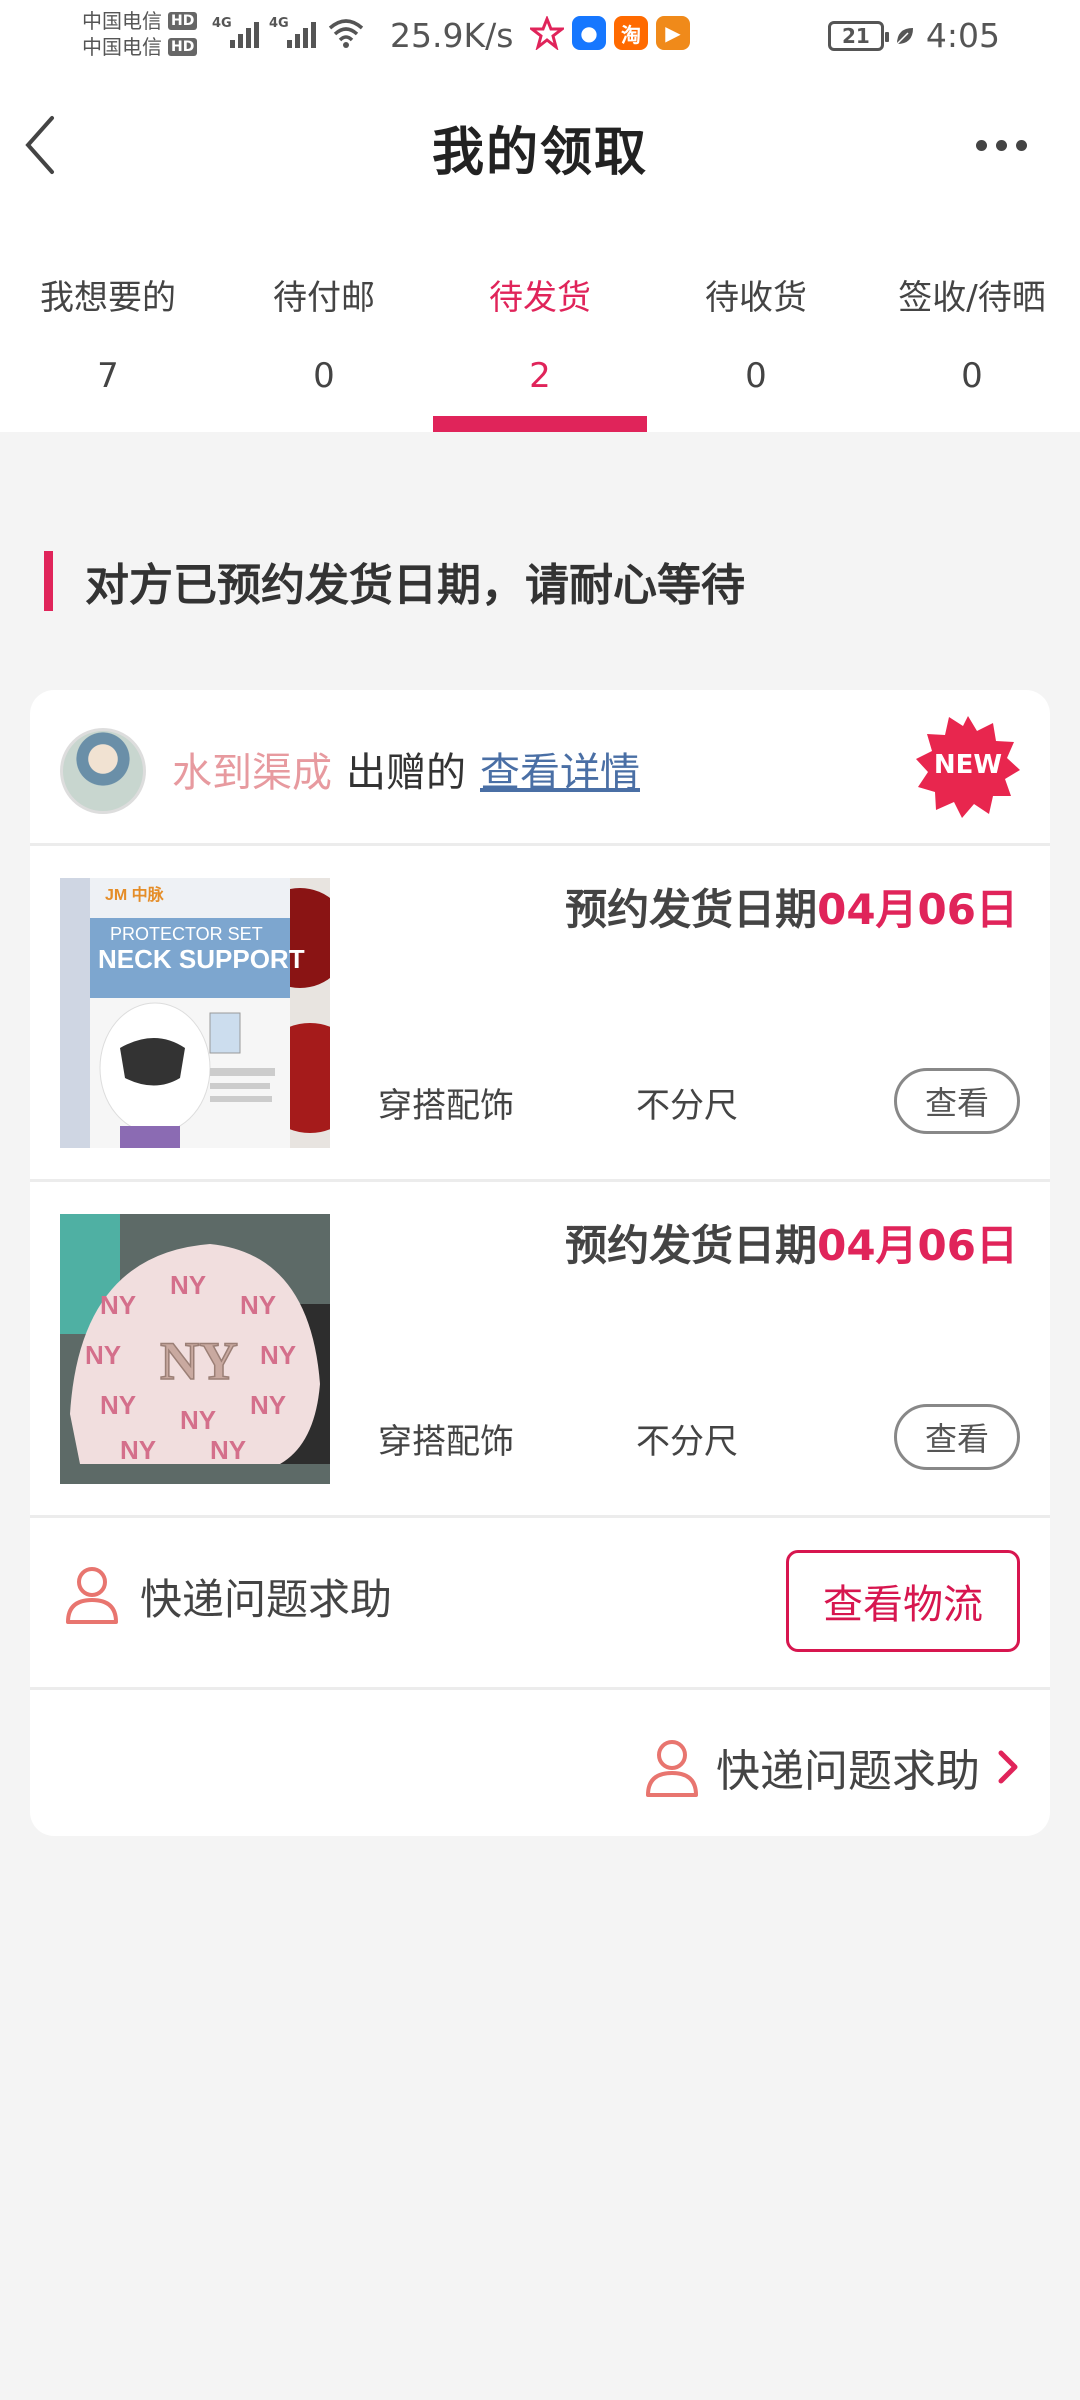  Describe the element at coordinates (962, 35) in the screenshot. I see `clock: 4:05` at that location.